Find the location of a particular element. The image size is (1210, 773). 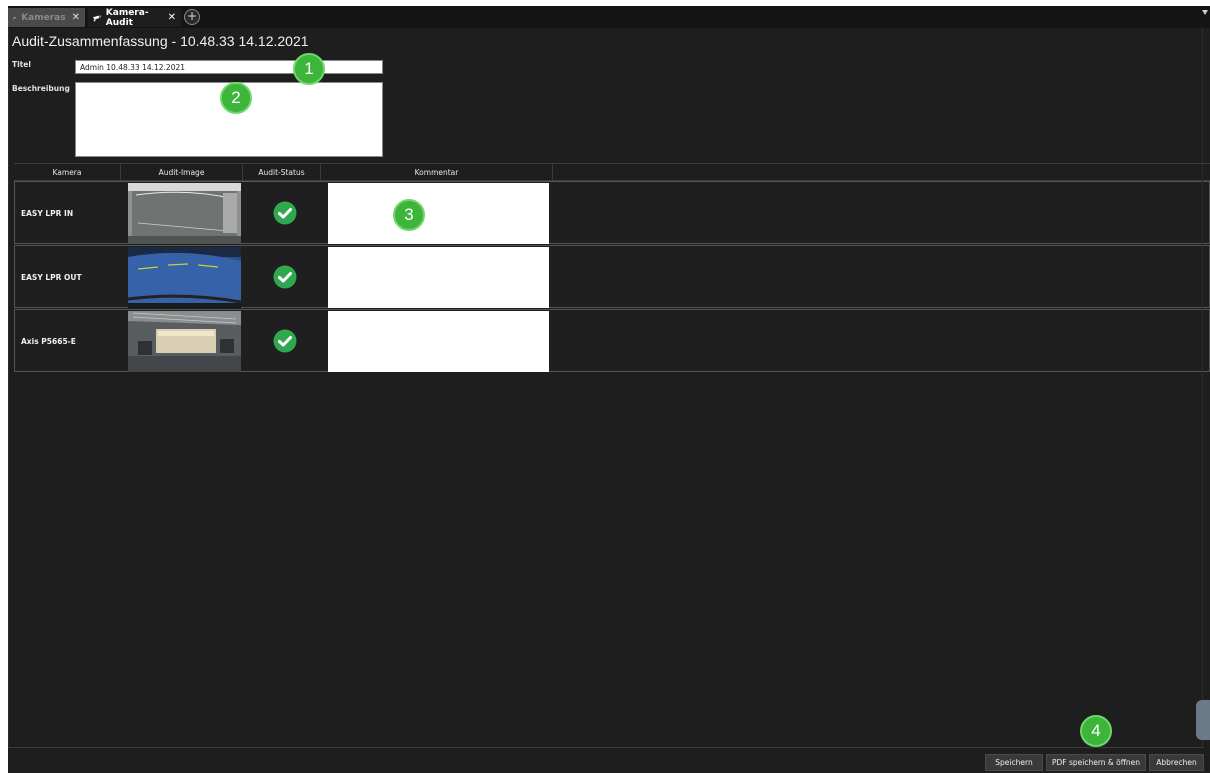

save-button: Speichern is located at coordinates (1014, 762).